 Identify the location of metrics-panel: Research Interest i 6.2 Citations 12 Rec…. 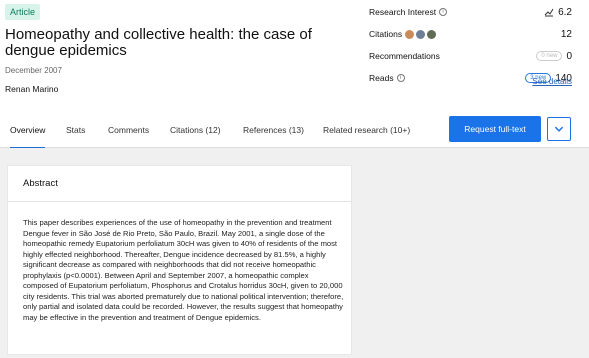
(470, 47).